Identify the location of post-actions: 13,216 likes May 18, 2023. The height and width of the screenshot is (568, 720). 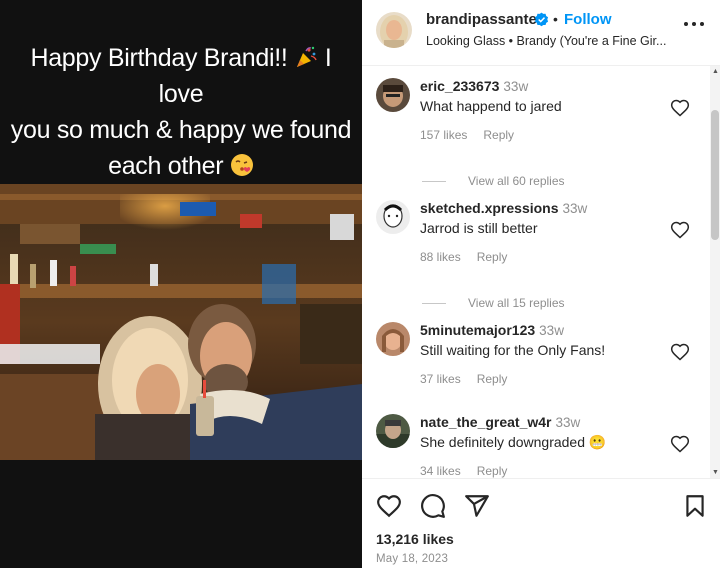
(541, 523).